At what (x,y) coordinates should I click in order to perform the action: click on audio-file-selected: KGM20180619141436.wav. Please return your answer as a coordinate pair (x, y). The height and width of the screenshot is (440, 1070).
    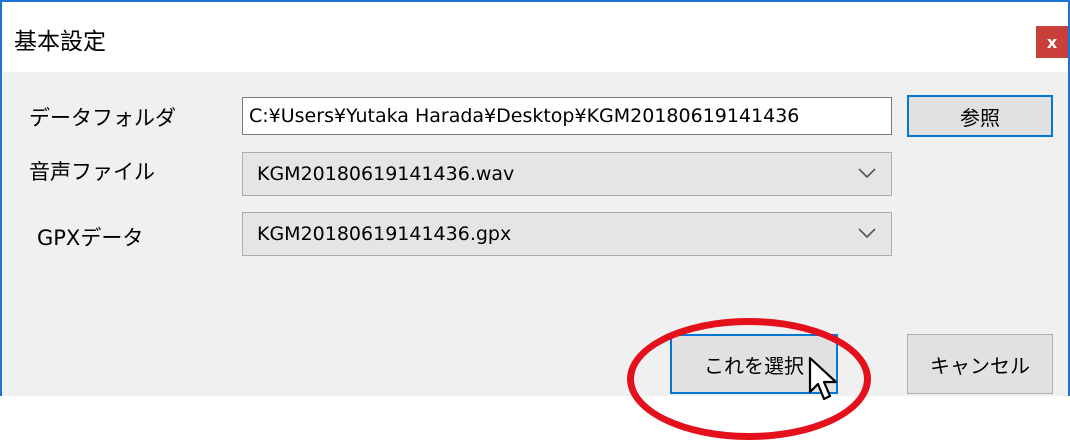
    Looking at the image, I should click on (386, 174).